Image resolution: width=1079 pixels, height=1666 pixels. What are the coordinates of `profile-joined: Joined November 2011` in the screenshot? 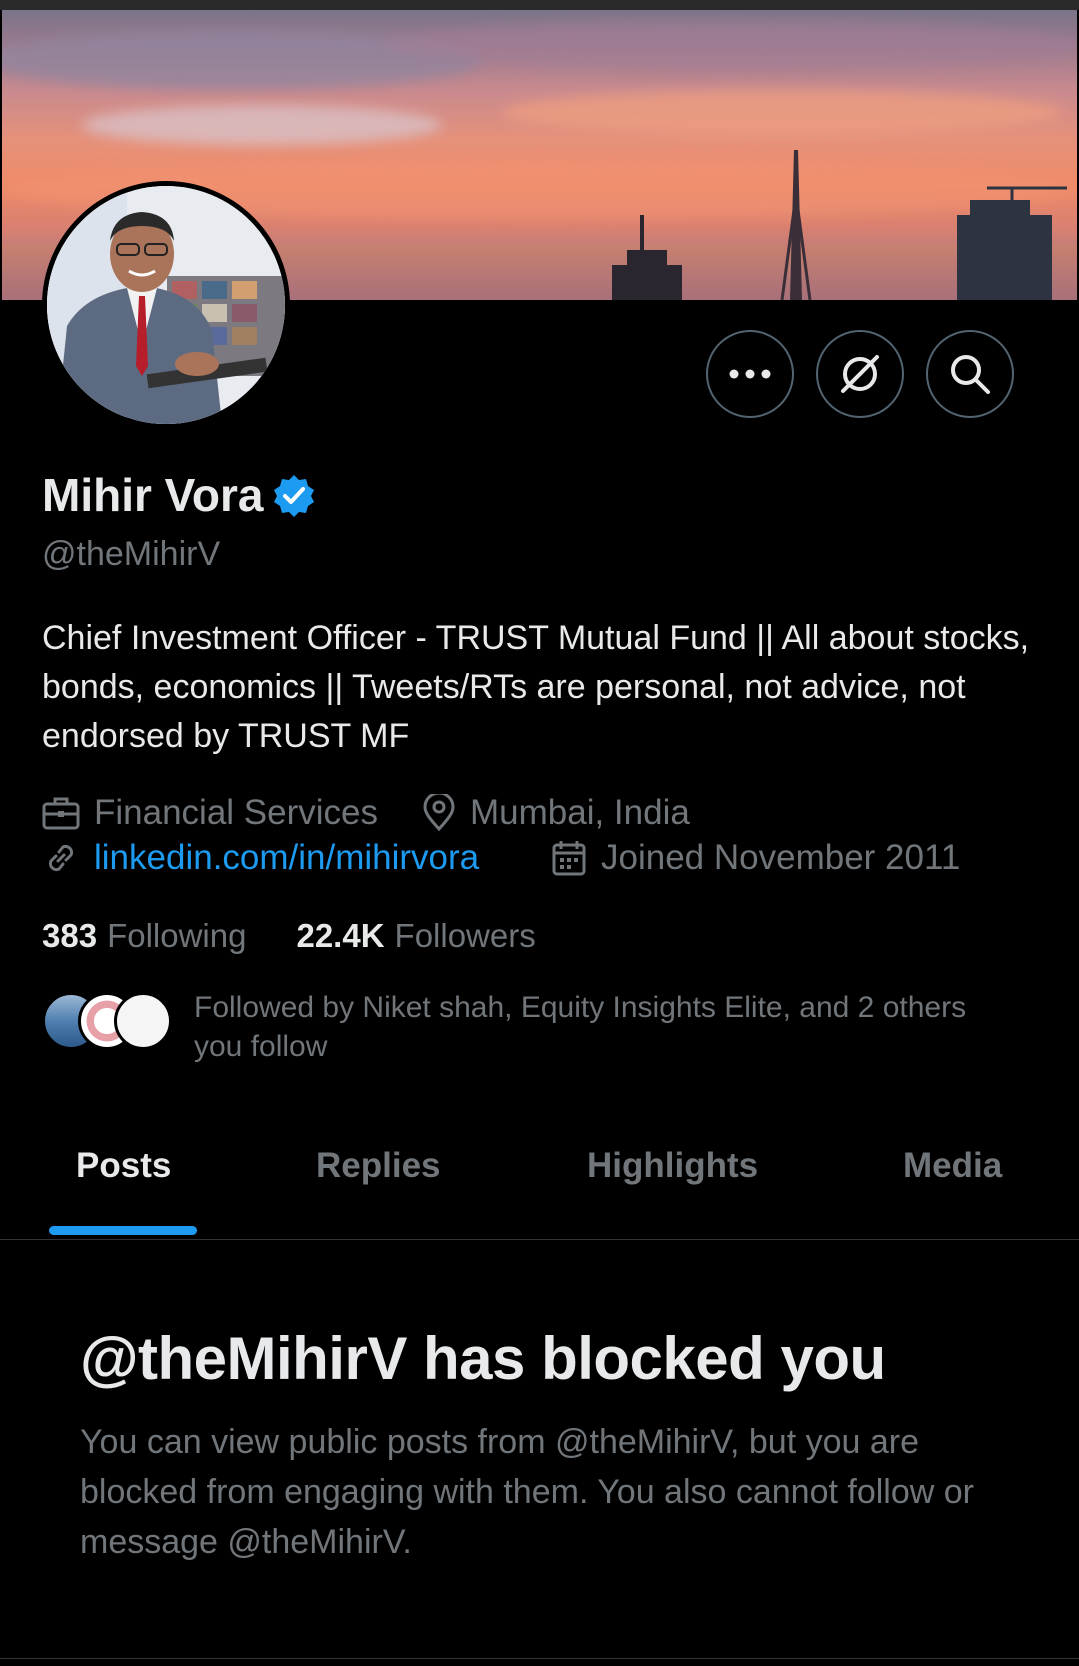 It's located at (755, 858).